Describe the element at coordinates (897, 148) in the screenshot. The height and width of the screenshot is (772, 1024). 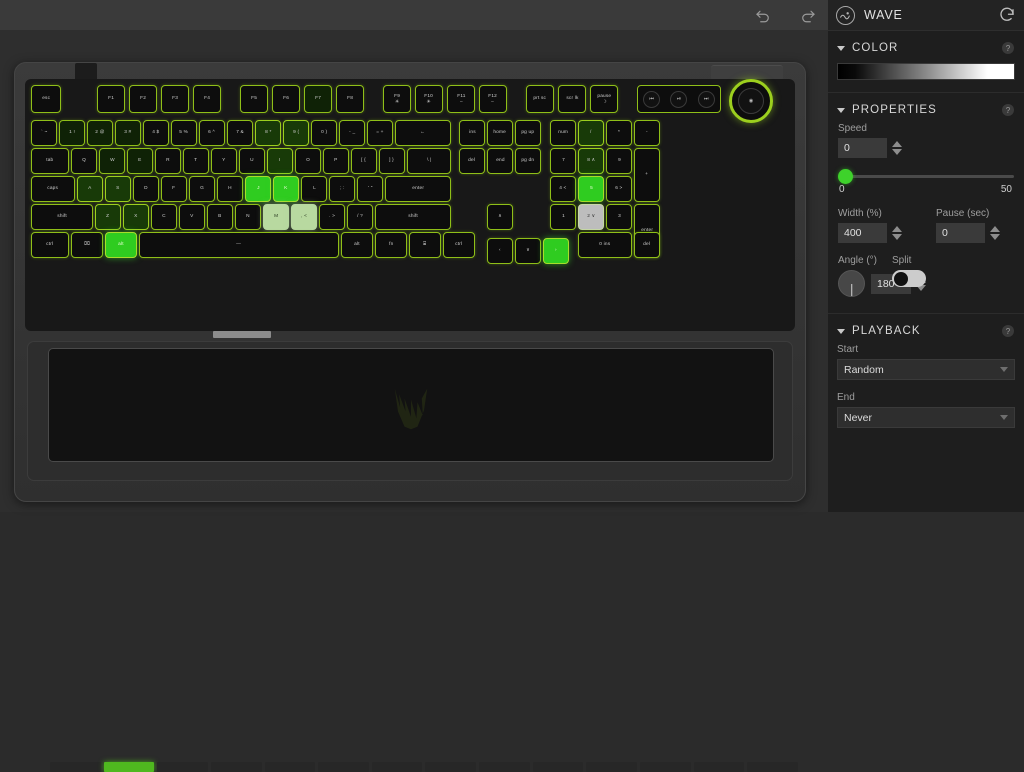
I see `speed-stepper` at that location.